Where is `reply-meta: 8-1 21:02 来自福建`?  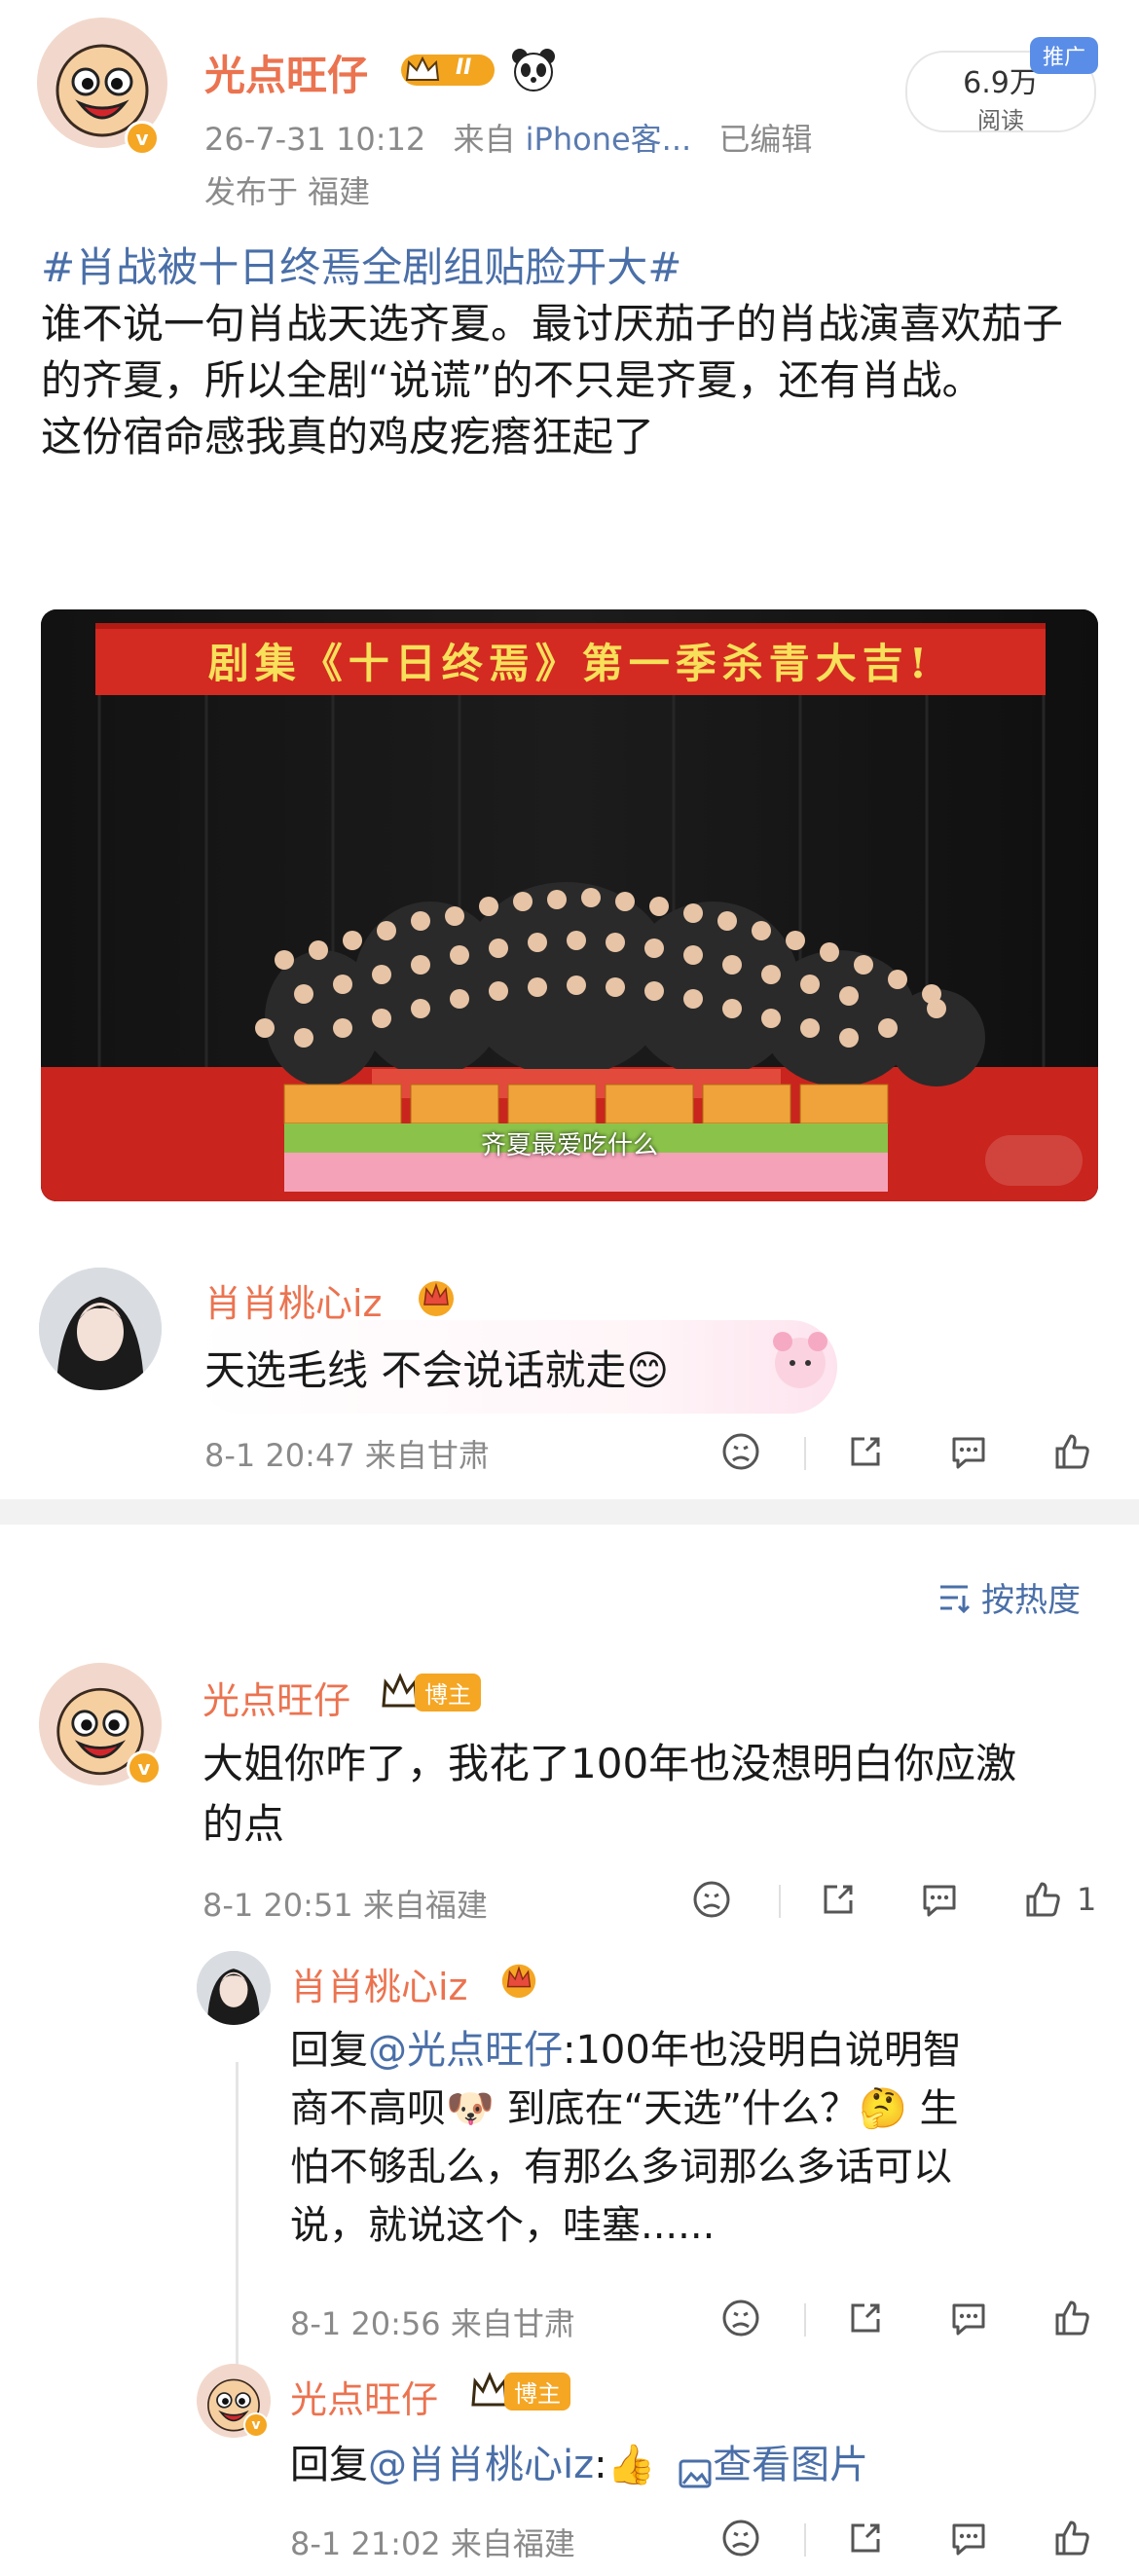 reply-meta: 8-1 21:02 来自福建 is located at coordinates (433, 2543).